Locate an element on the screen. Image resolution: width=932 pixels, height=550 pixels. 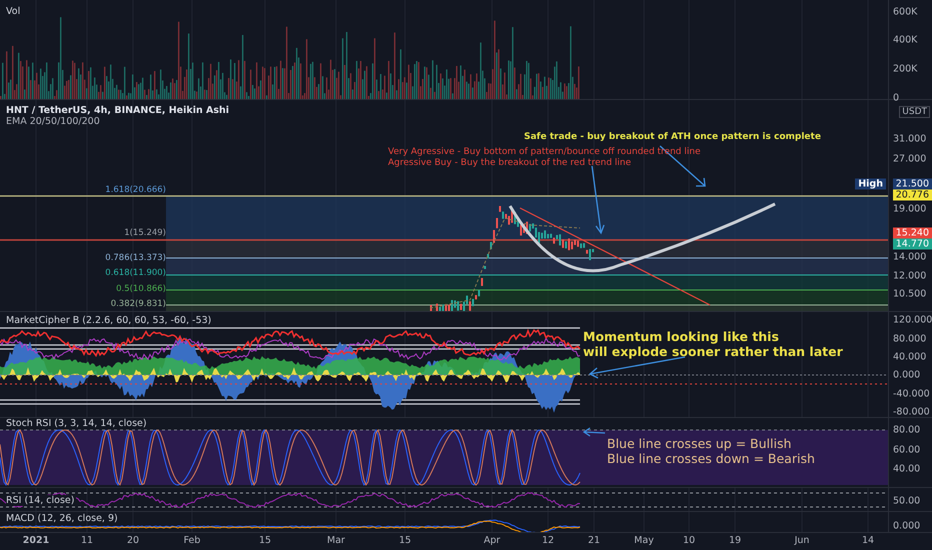
axis-label: 80.00 is located at coordinates (906, 430).